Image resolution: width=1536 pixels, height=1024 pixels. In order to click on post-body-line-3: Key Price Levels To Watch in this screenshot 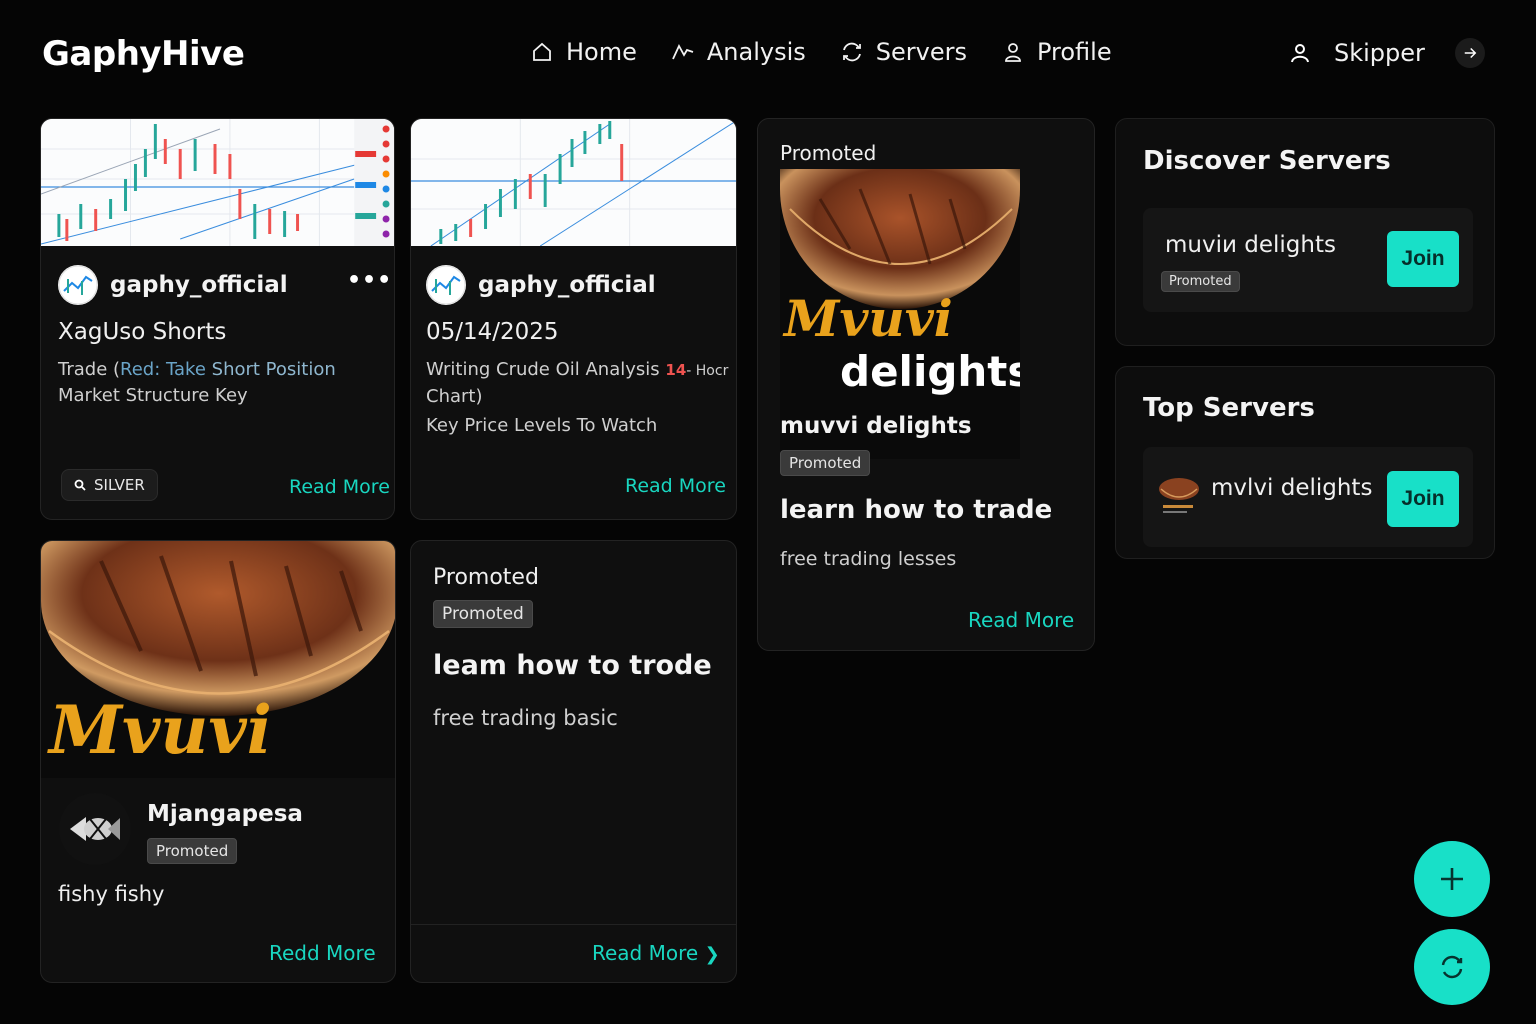, I will do `click(542, 425)`.